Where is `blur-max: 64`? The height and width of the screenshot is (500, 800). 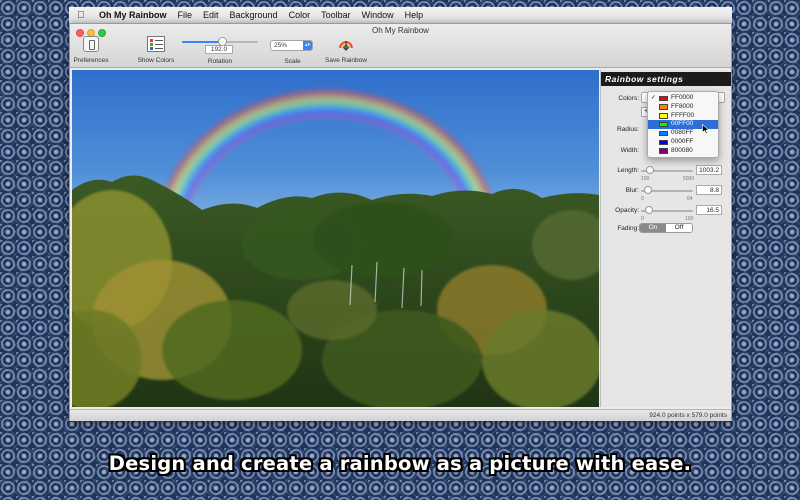 blur-max: 64 is located at coordinates (690, 199).